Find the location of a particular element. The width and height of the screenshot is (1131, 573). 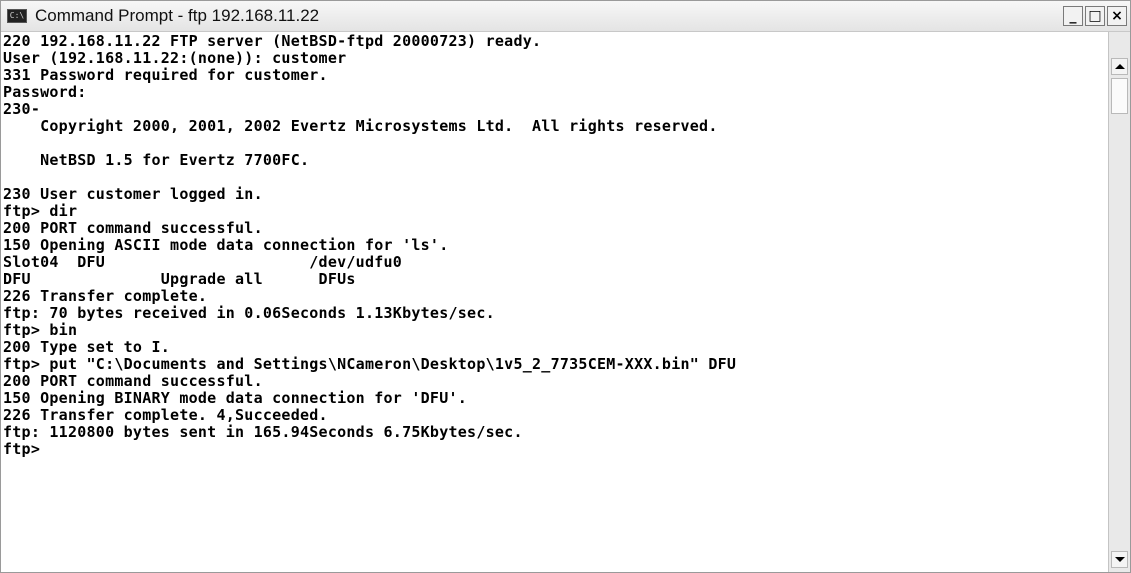

minimize-button: _ is located at coordinates (1073, 16).